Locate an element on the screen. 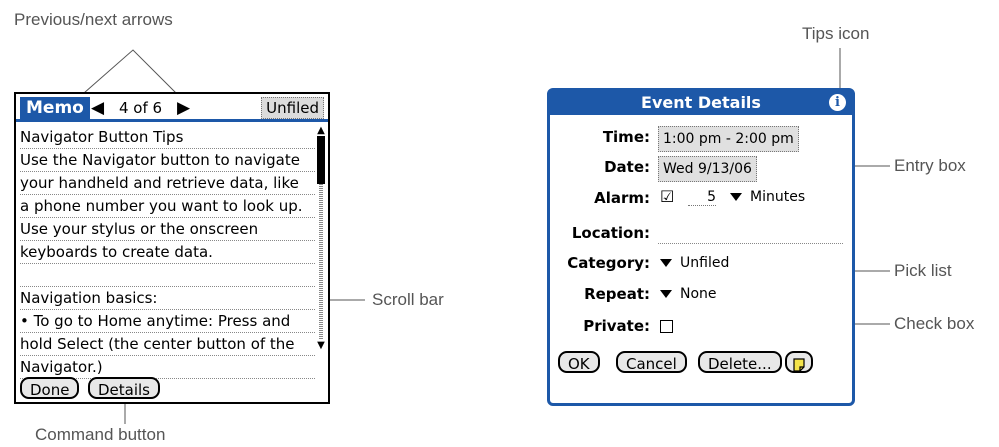 The width and height of the screenshot is (999, 447). cancel-button: Cancel is located at coordinates (651, 362).